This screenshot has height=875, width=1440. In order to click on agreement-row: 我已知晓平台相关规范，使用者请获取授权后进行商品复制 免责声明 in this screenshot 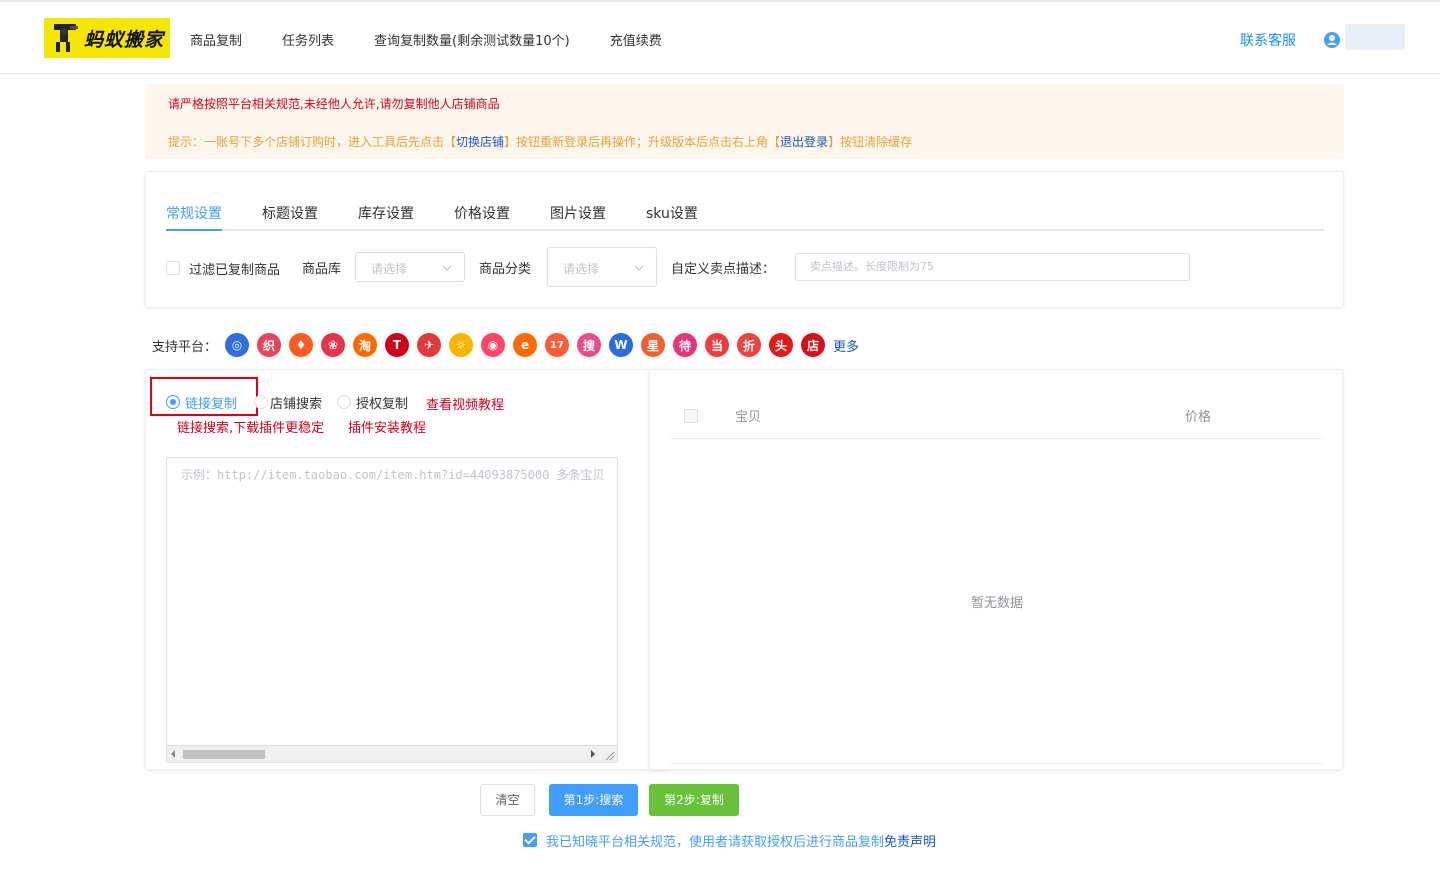, I will do `click(729, 840)`.